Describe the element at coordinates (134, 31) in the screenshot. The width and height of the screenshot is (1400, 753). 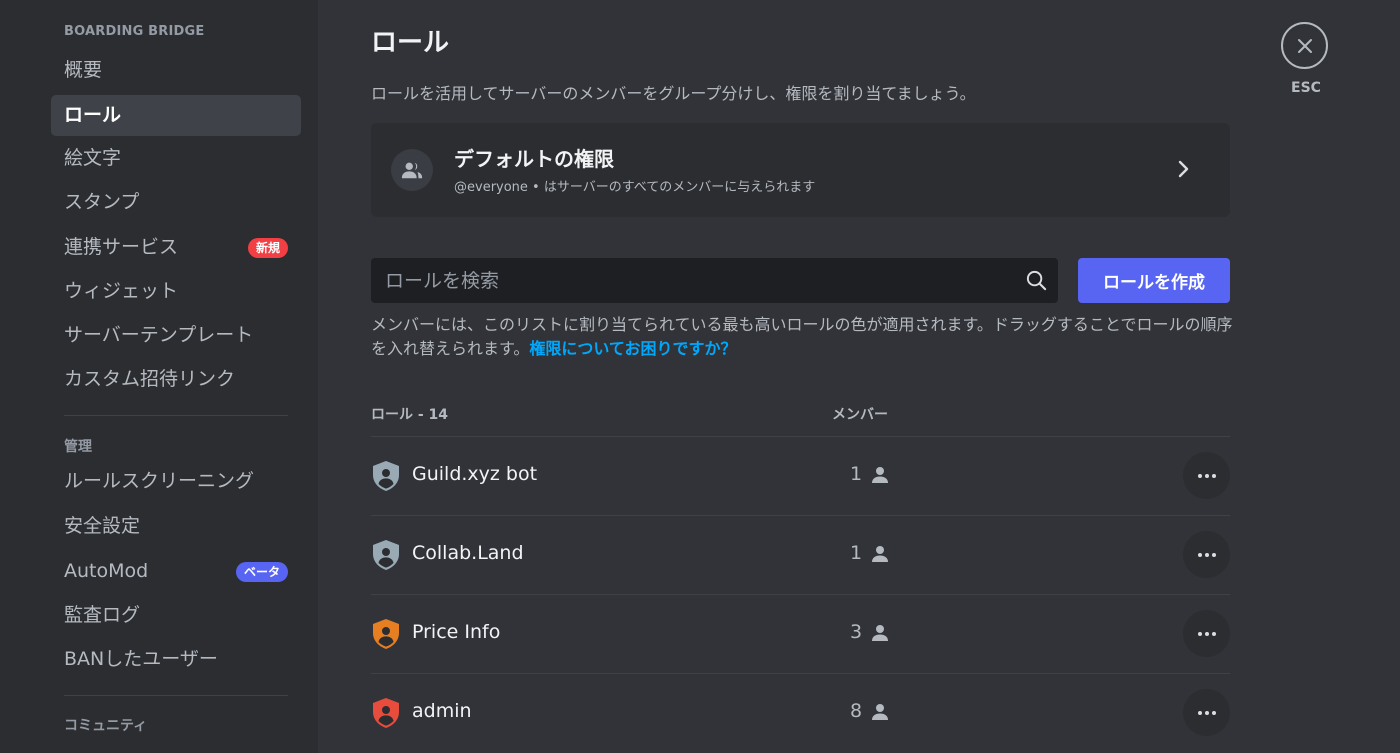
I see `server-name-header: BOARDING BRIDGE` at that location.